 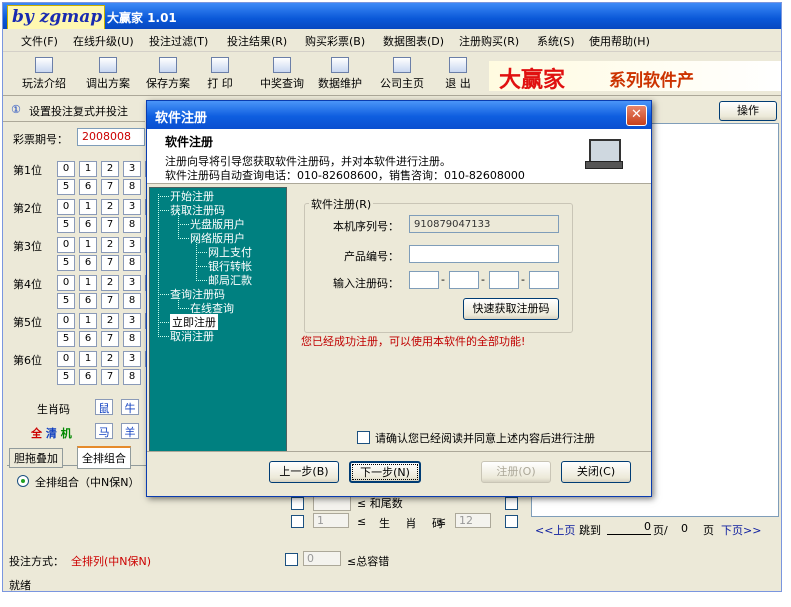 I want to click on clear-all-button: 全 清 机, so click(x=51, y=433).